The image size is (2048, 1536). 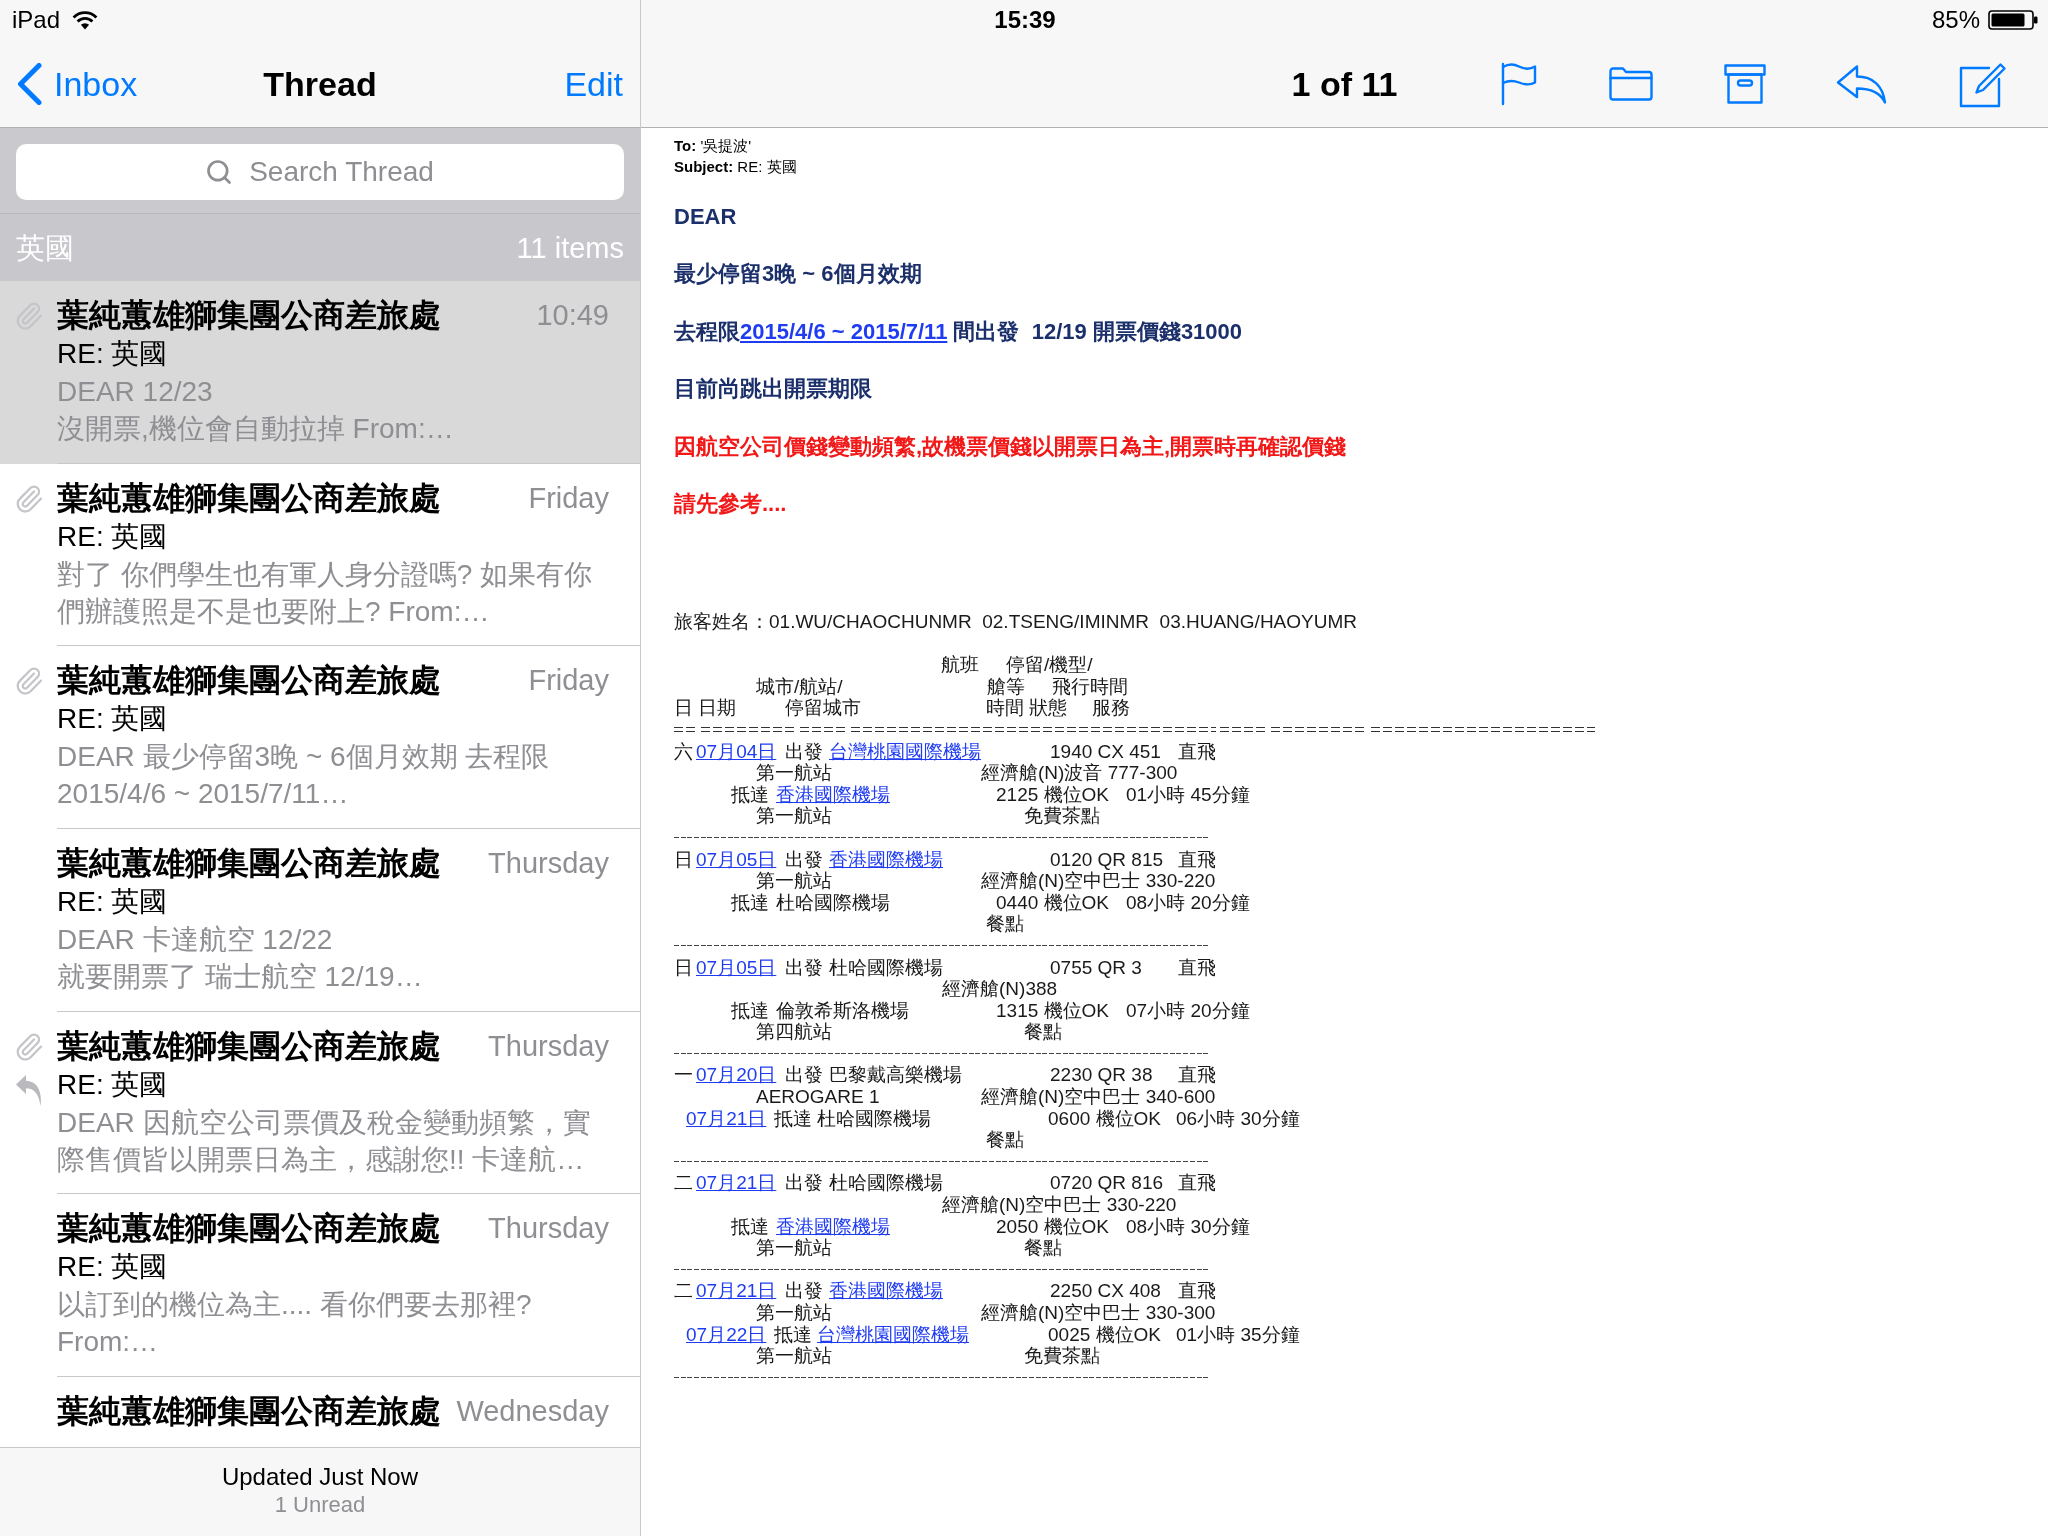 I want to click on duration-text: 01小時 45分鐘, so click(x=1188, y=794).